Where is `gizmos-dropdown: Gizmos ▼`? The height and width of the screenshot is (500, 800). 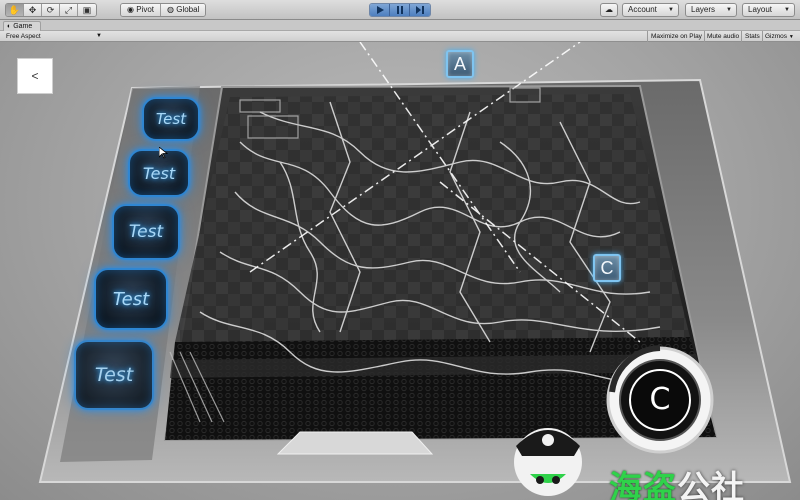
gizmos-dropdown: Gizmos ▼ is located at coordinates (779, 36).